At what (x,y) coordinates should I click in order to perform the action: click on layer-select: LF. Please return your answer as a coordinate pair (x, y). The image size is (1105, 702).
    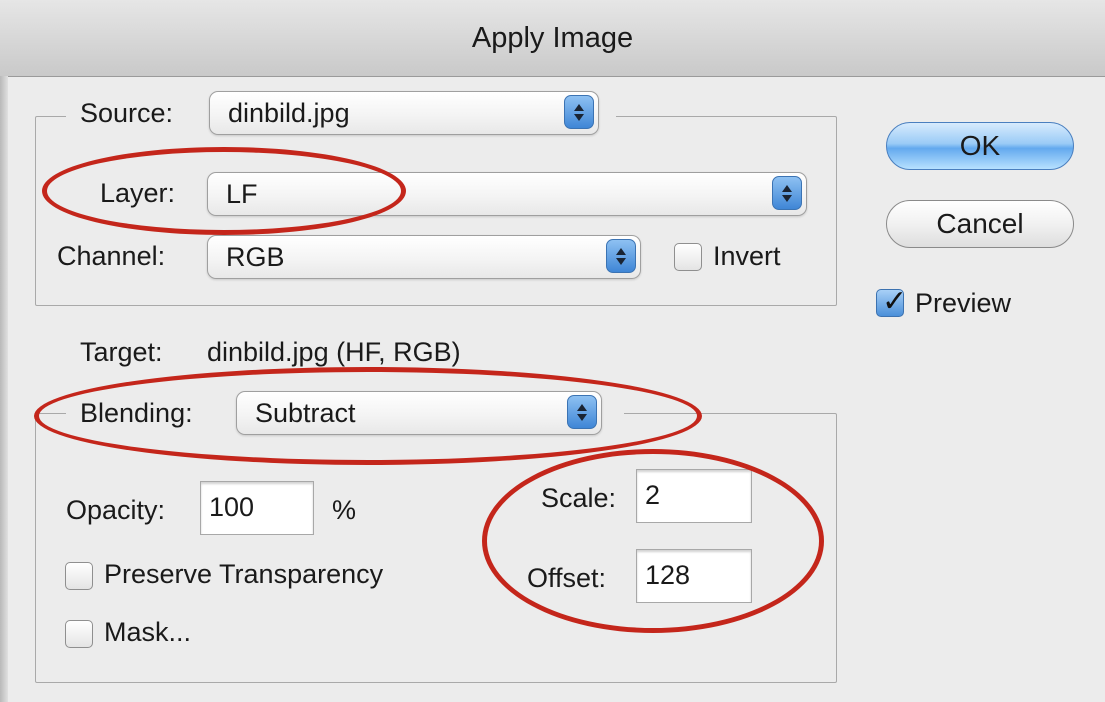
    Looking at the image, I should click on (507, 194).